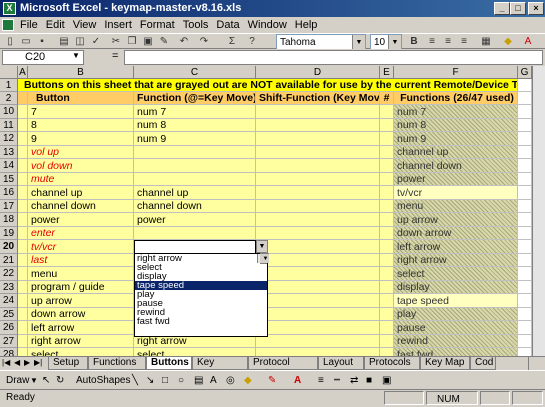  What do you see at coordinates (195, 166) in the screenshot?
I see `function-cell` at bounding box center [195, 166].